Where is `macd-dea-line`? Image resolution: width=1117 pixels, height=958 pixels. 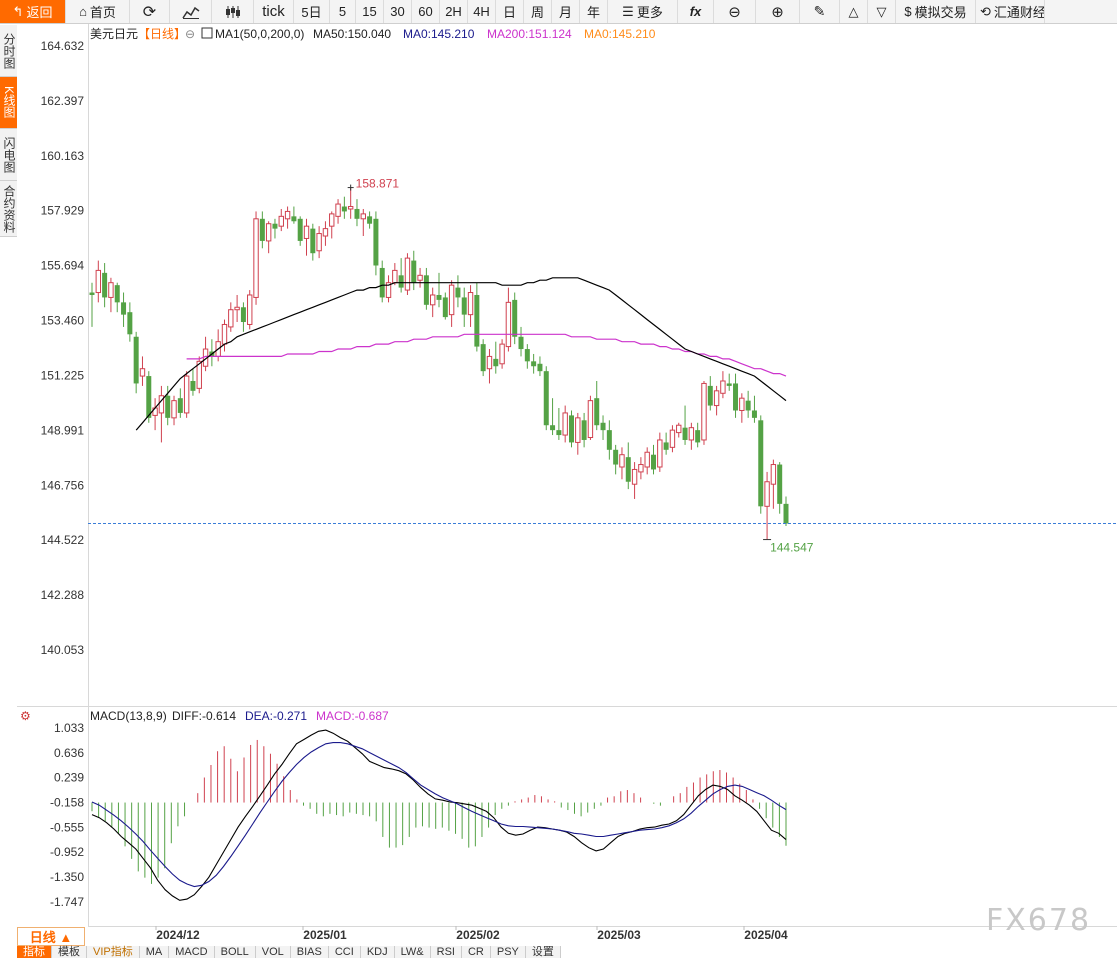 macd-dea-line is located at coordinates (439, 815).